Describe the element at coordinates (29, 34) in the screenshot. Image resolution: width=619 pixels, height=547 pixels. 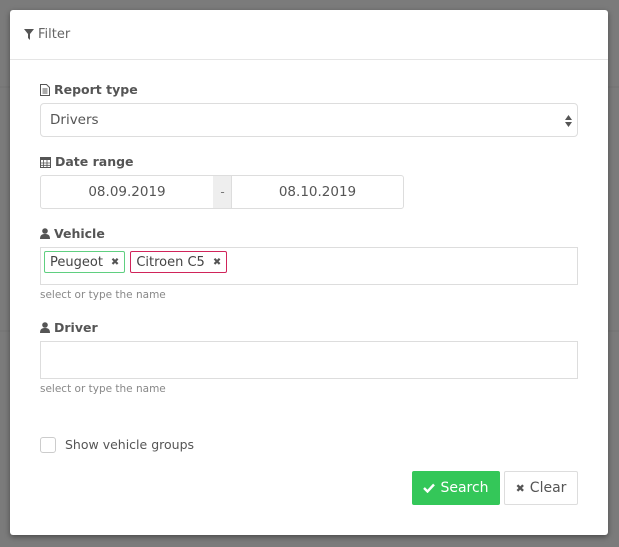
I see `filter-icon` at that location.